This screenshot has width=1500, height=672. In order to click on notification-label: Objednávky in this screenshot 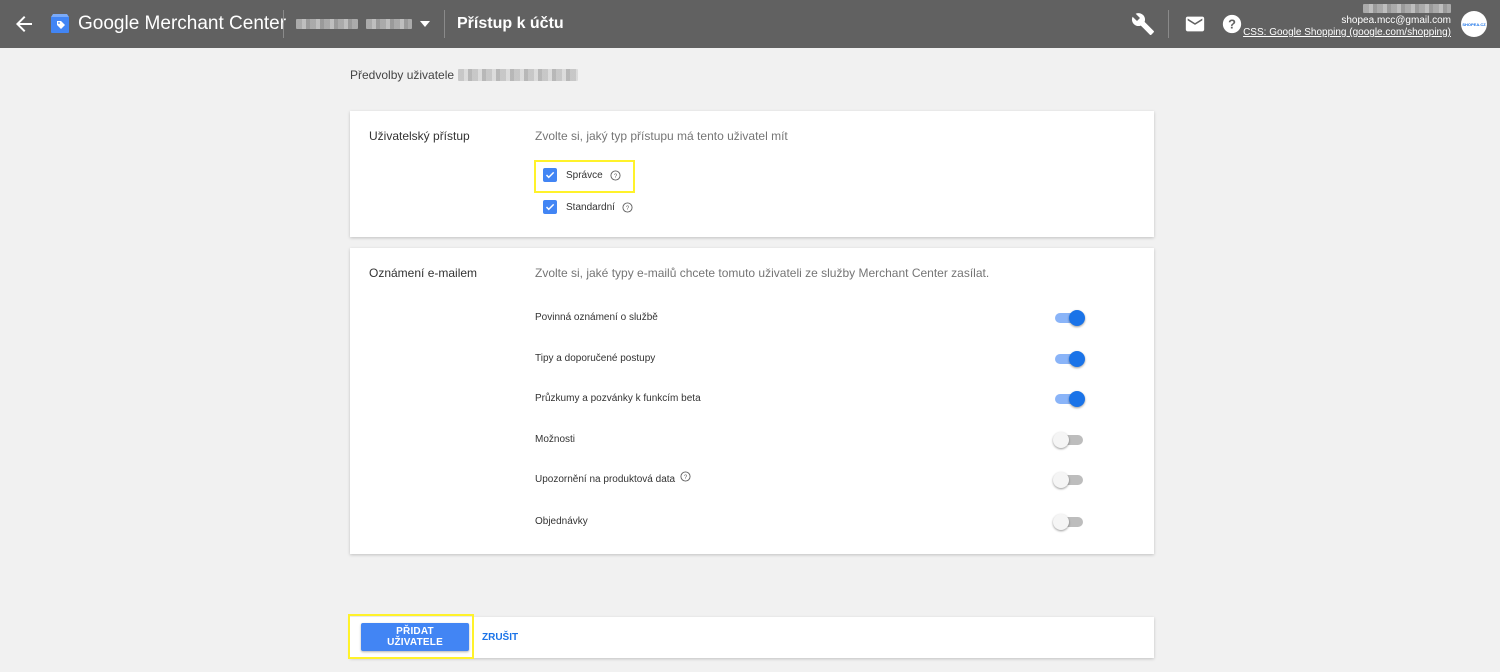, I will do `click(561, 521)`.